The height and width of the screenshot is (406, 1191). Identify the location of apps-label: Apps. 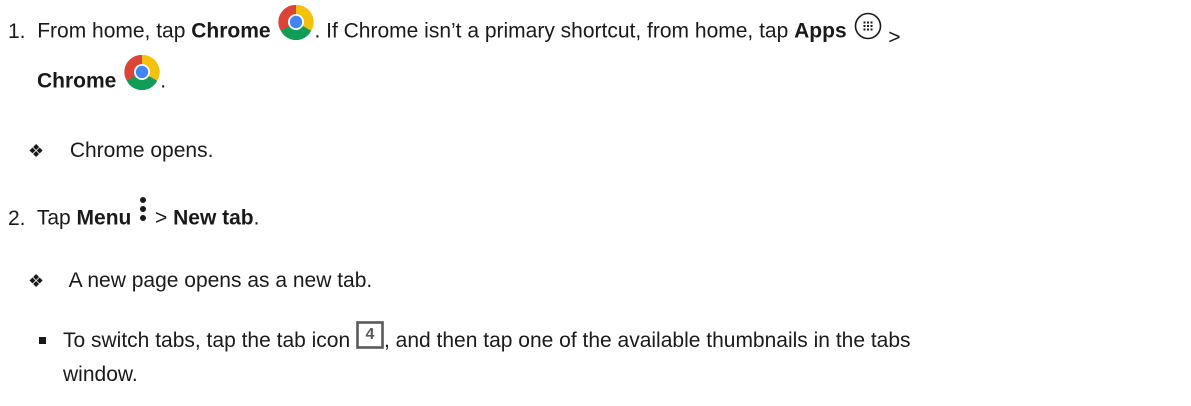
(820, 31).